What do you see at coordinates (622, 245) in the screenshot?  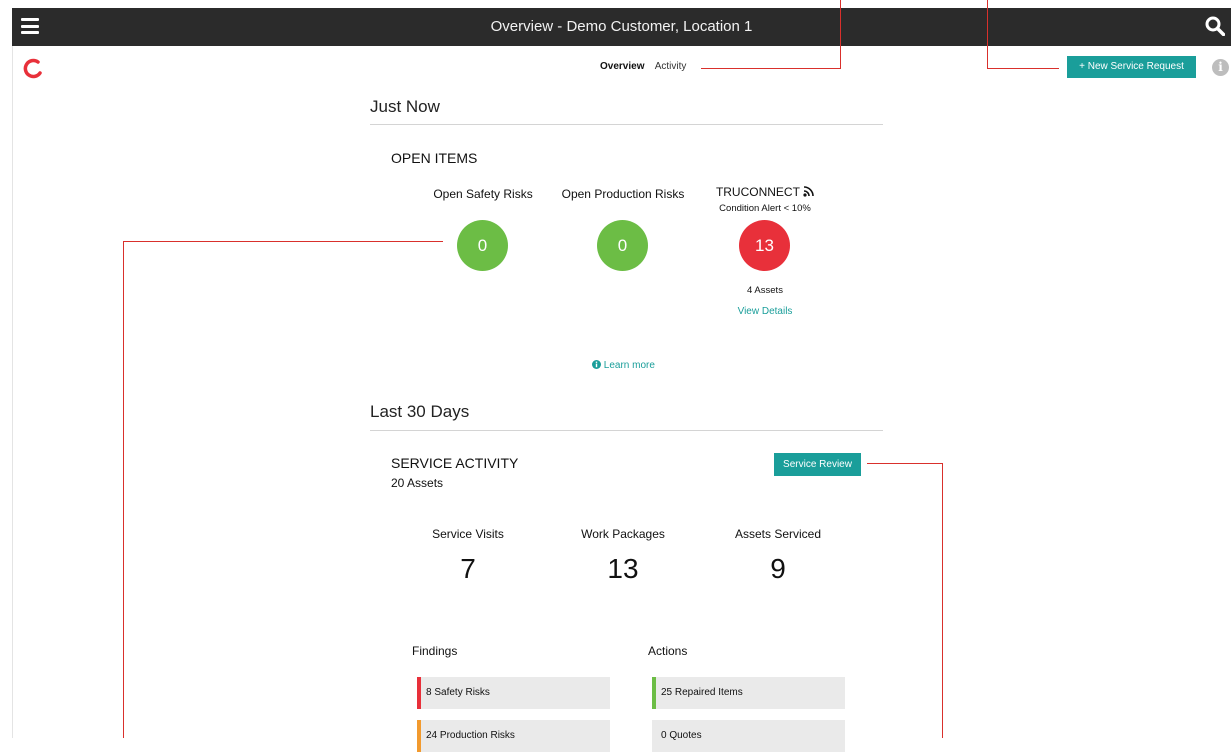 I see `open-production-risks-count: 0` at bounding box center [622, 245].